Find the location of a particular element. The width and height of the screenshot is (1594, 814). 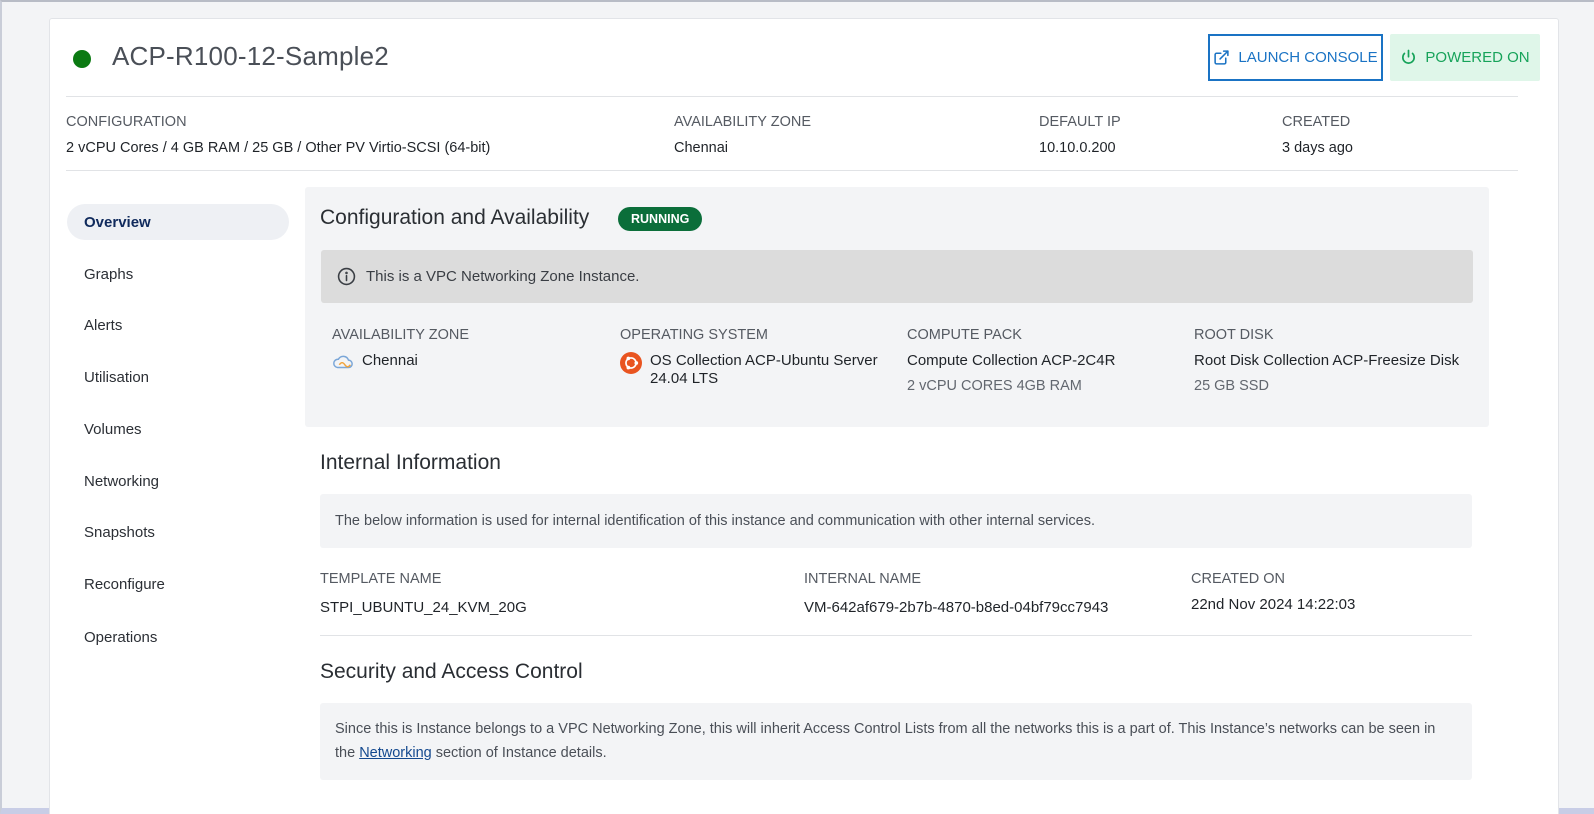

zone-value: Chennai is located at coordinates (701, 148).